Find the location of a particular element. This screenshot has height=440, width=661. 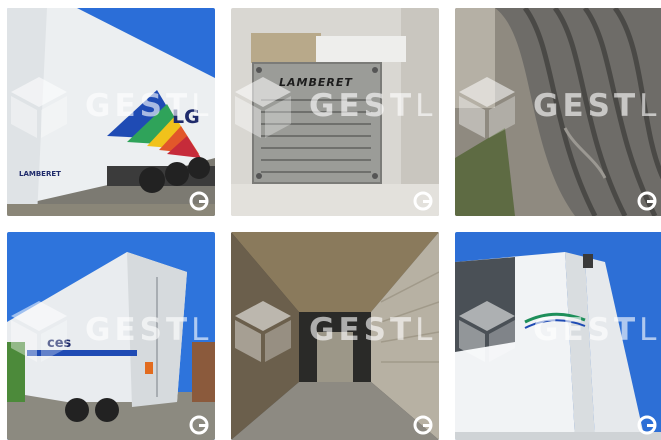

cargo-interior-photo is located at coordinates (335, 336).